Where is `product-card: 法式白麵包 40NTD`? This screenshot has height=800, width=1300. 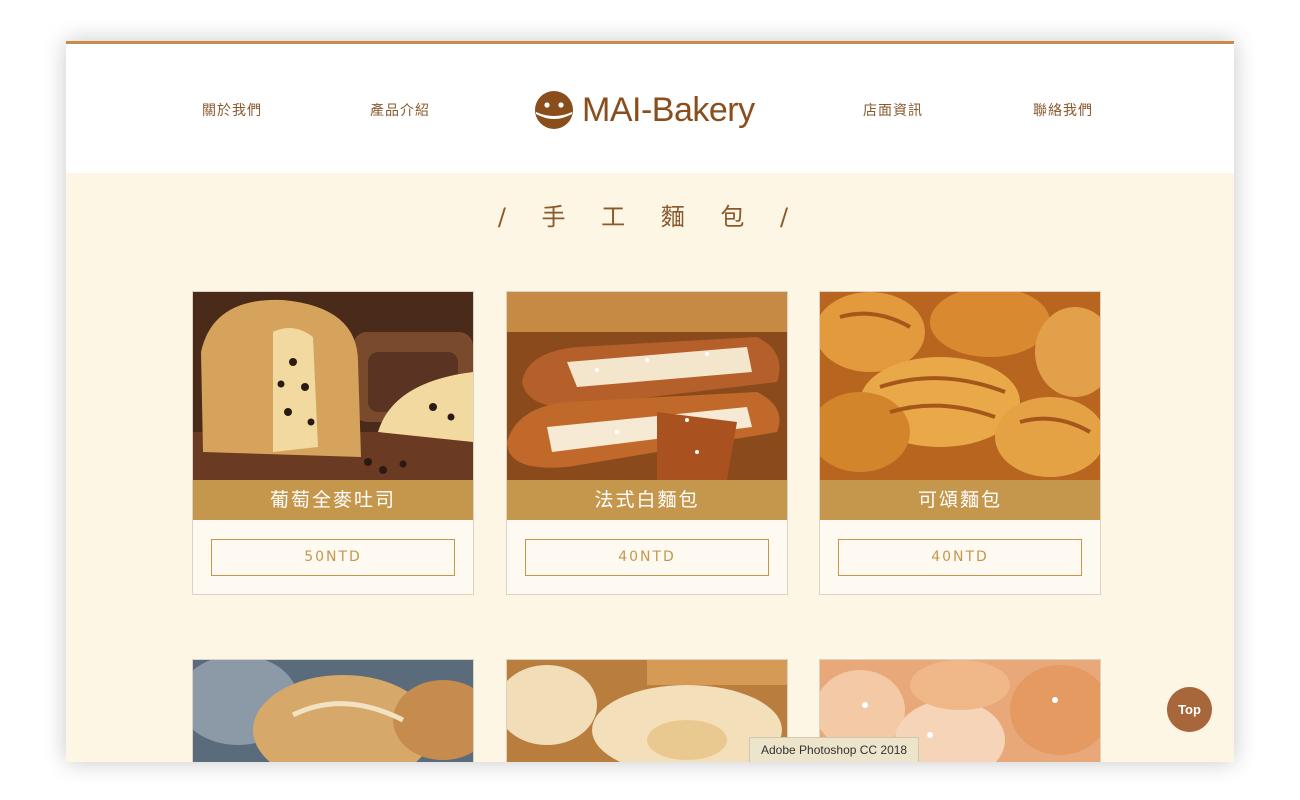 product-card: 法式白麵包 40NTD is located at coordinates (647, 443).